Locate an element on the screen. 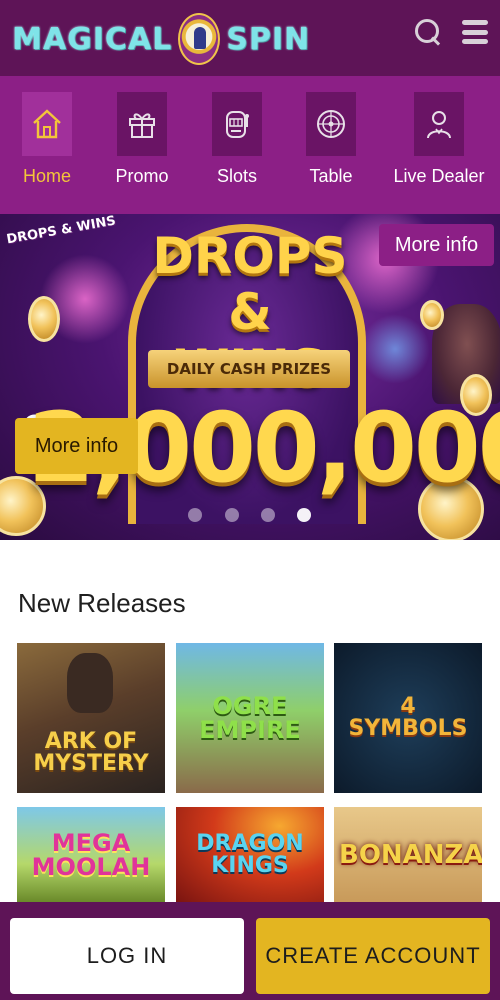  nav-item-home: Home is located at coordinates (47, 139).